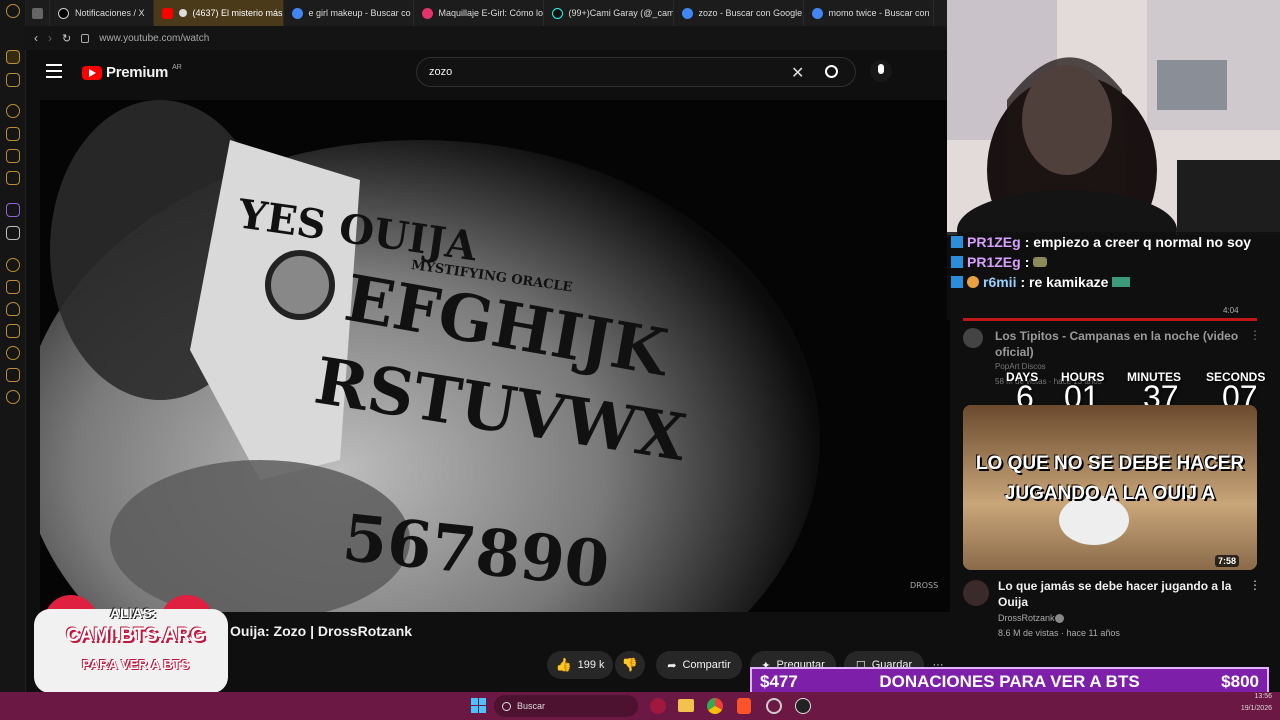 This screenshot has height=720, width=1280. I want to click on browser-sidebar, so click(13, 346).